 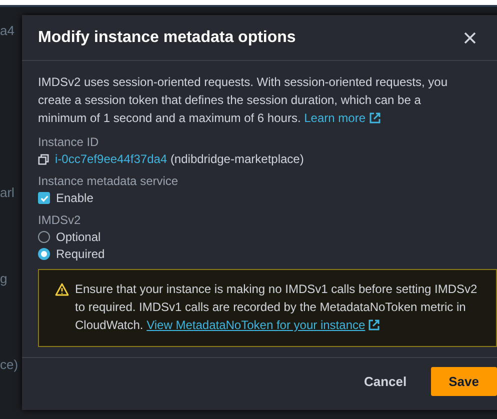 What do you see at coordinates (9, 364) in the screenshot?
I see `background-text: ce)` at bounding box center [9, 364].